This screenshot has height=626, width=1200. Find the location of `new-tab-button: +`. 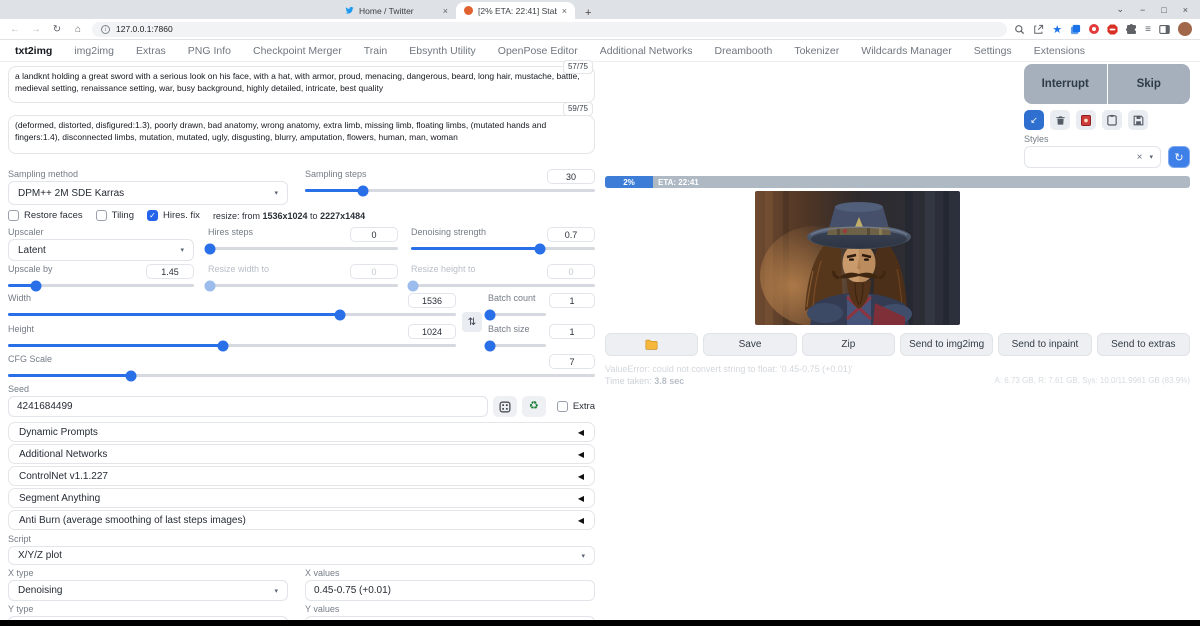

new-tab-button: + is located at coordinates (588, 13).